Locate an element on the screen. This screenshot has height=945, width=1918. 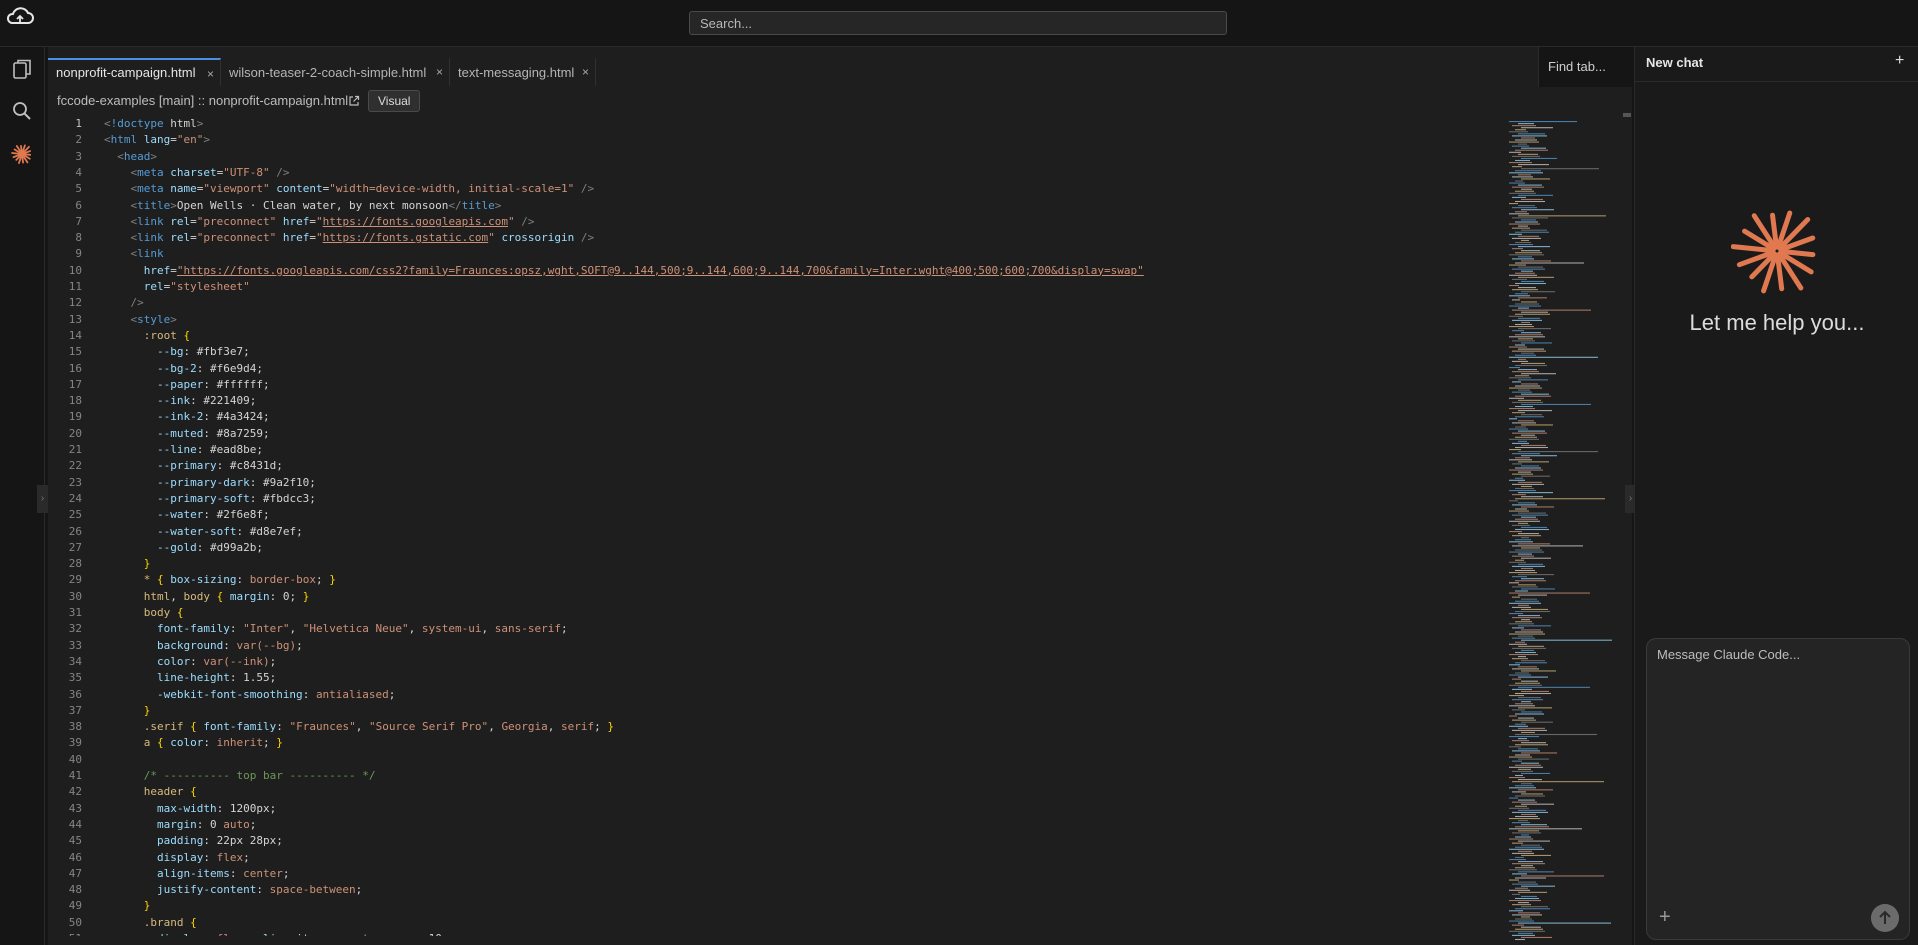
line-content: margin: 0 auto; is located at coordinates (206, 824).